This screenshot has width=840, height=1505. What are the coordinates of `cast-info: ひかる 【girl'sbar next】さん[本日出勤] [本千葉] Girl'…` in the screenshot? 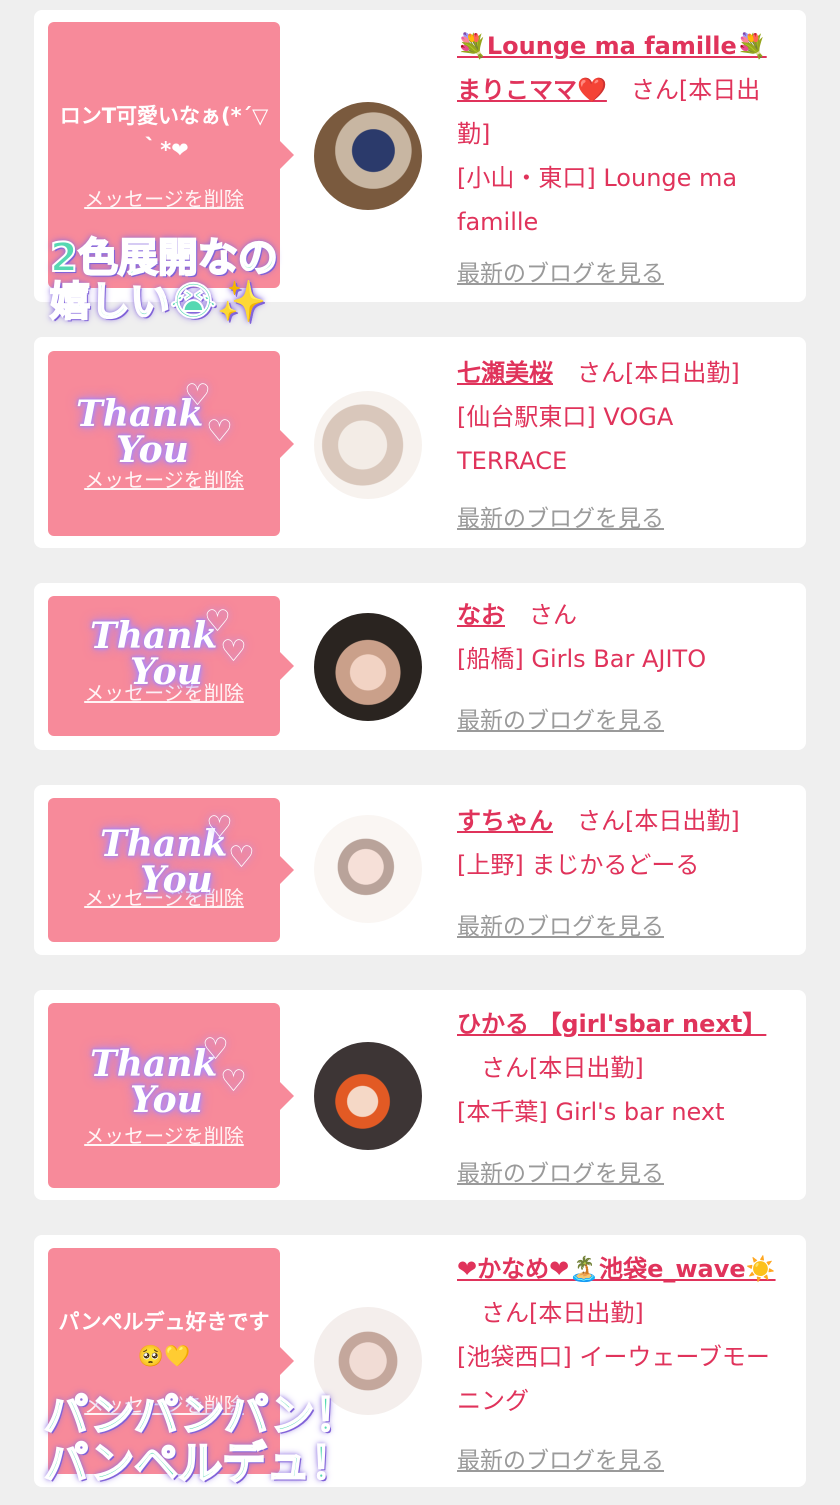 It's located at (622, 1068).